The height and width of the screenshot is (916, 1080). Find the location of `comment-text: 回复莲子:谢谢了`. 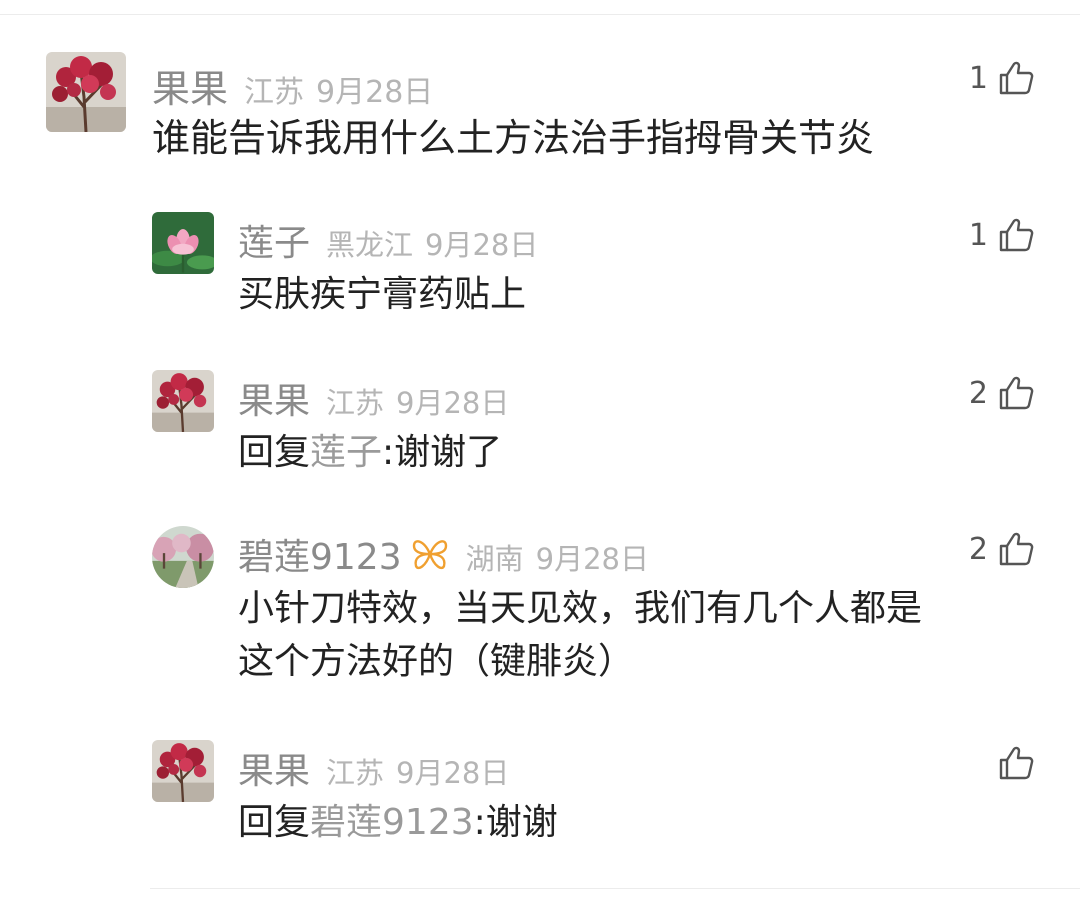

comment-text: 回复莲子:谢谢了 is located at coordinates (370, 452).